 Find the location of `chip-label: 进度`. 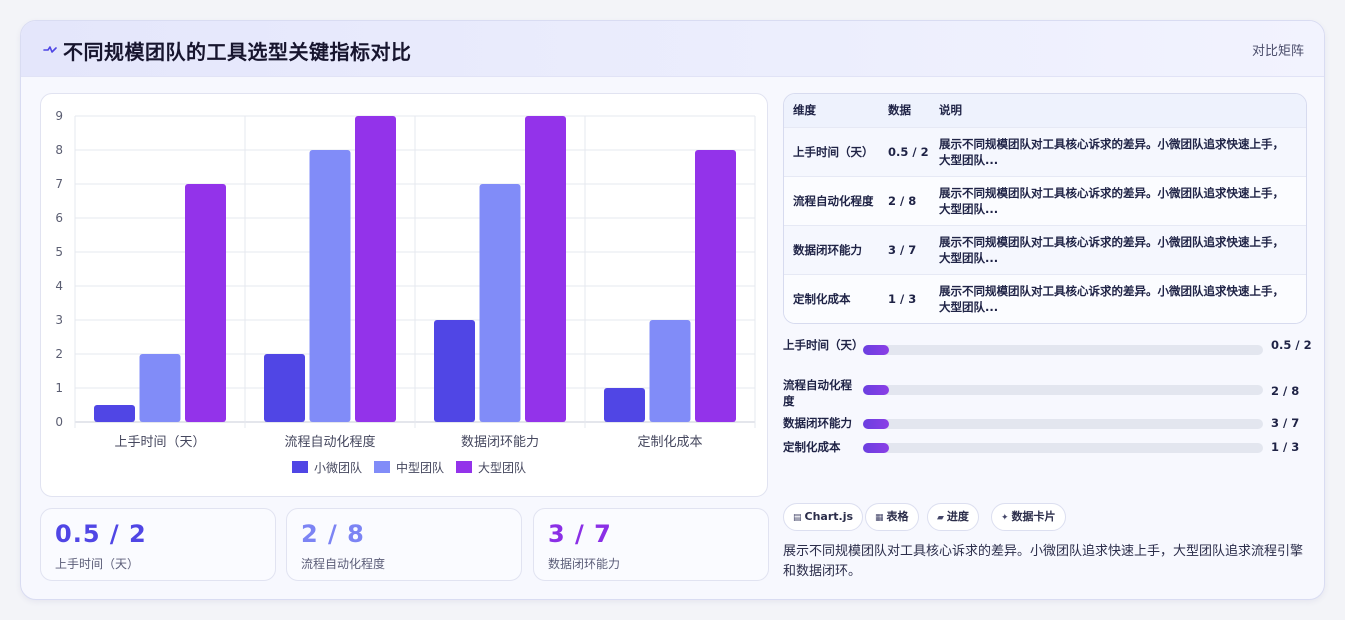

chip-label: 进度 is located at coordinates (957, 516).